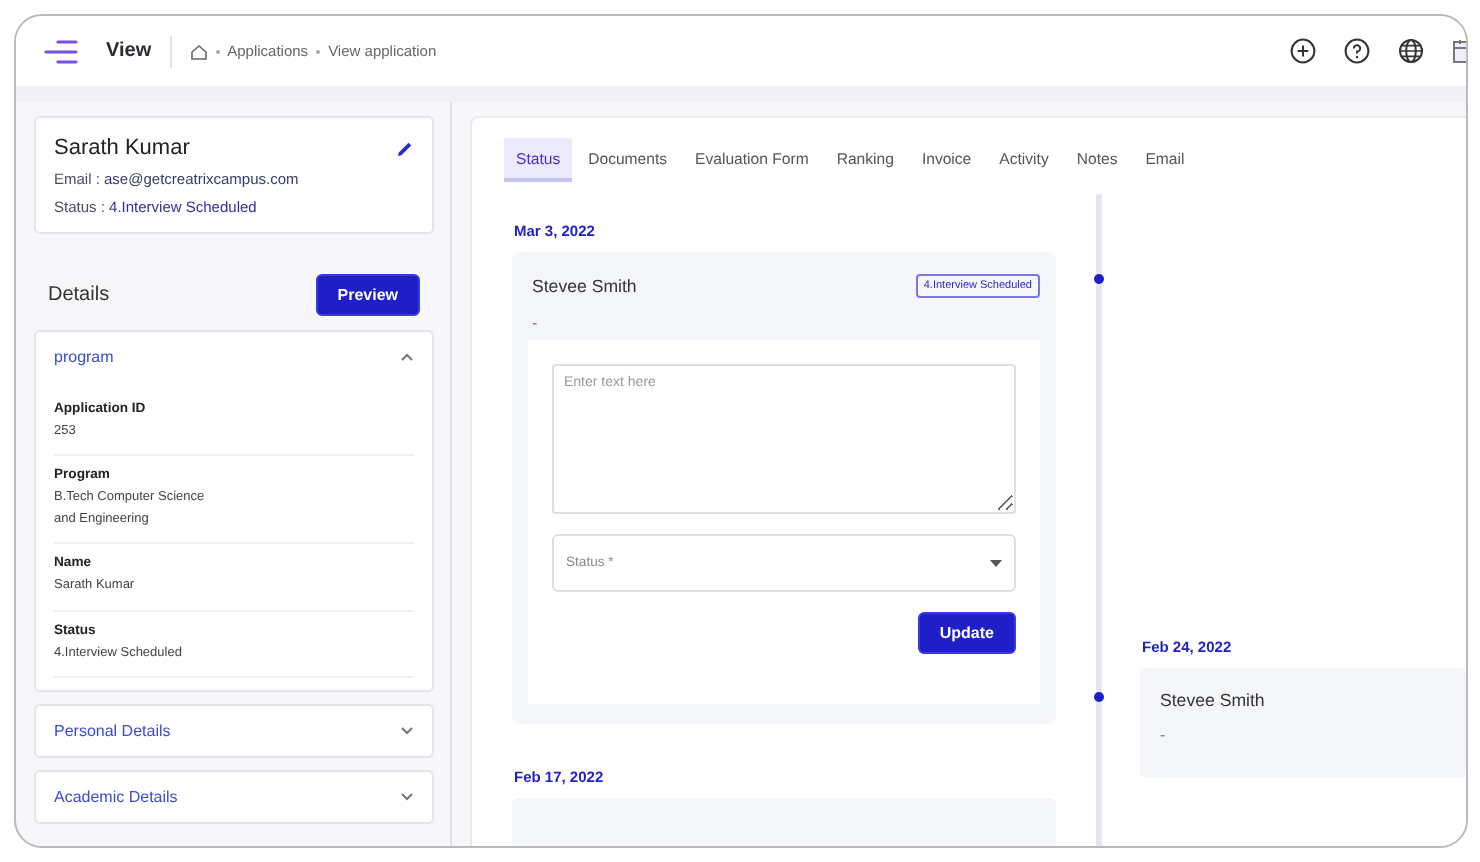 This screenshot has width=1480, height=862. Describe the element at coordinates (996, 563) in the screenshot. I see `dropdown-caret-icon` at that location.